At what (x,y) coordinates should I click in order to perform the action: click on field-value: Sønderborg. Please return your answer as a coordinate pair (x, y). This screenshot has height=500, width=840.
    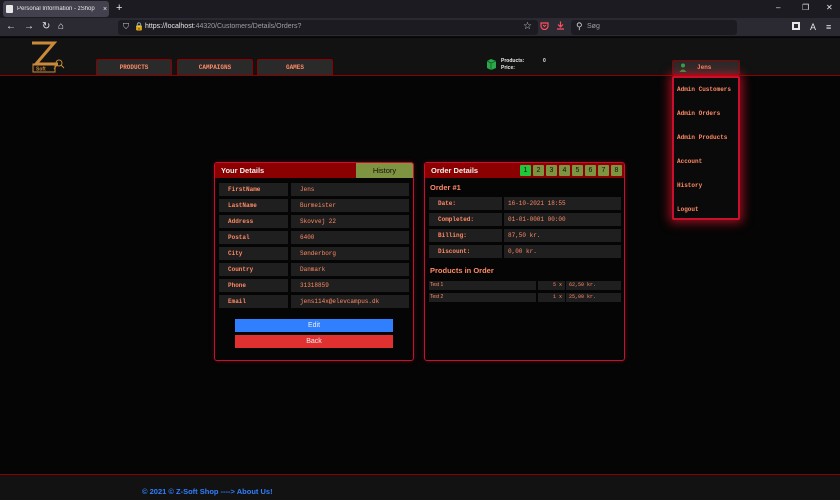
    Looking at the image, I should click on (350, 253).